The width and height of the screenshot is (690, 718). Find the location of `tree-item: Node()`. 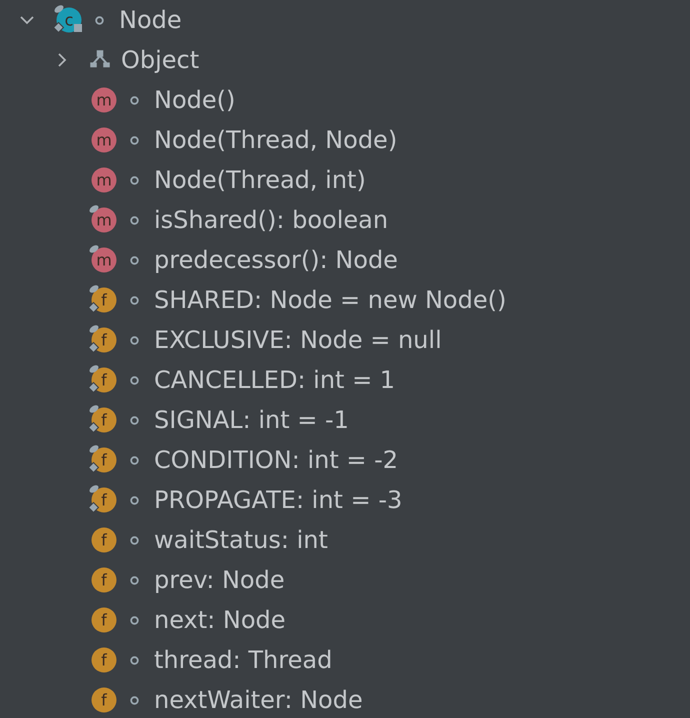

tree-item: Node() is located at coordinates (195, 100).